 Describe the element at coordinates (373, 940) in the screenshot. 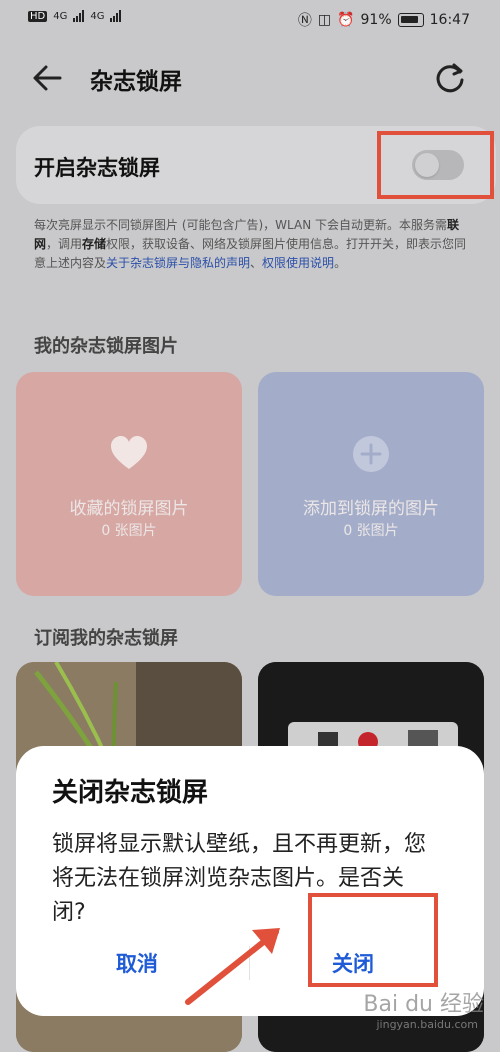

I see `close-button-highlight-box` at that location.